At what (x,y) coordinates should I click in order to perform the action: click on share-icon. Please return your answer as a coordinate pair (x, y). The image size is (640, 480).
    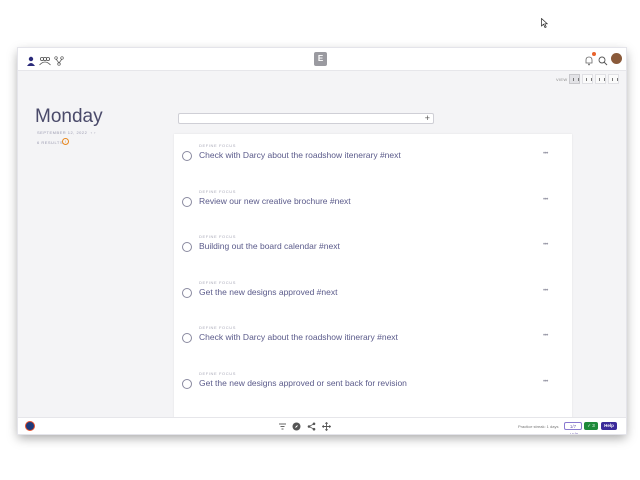
    Looking at the image, I should click on (311, 427).